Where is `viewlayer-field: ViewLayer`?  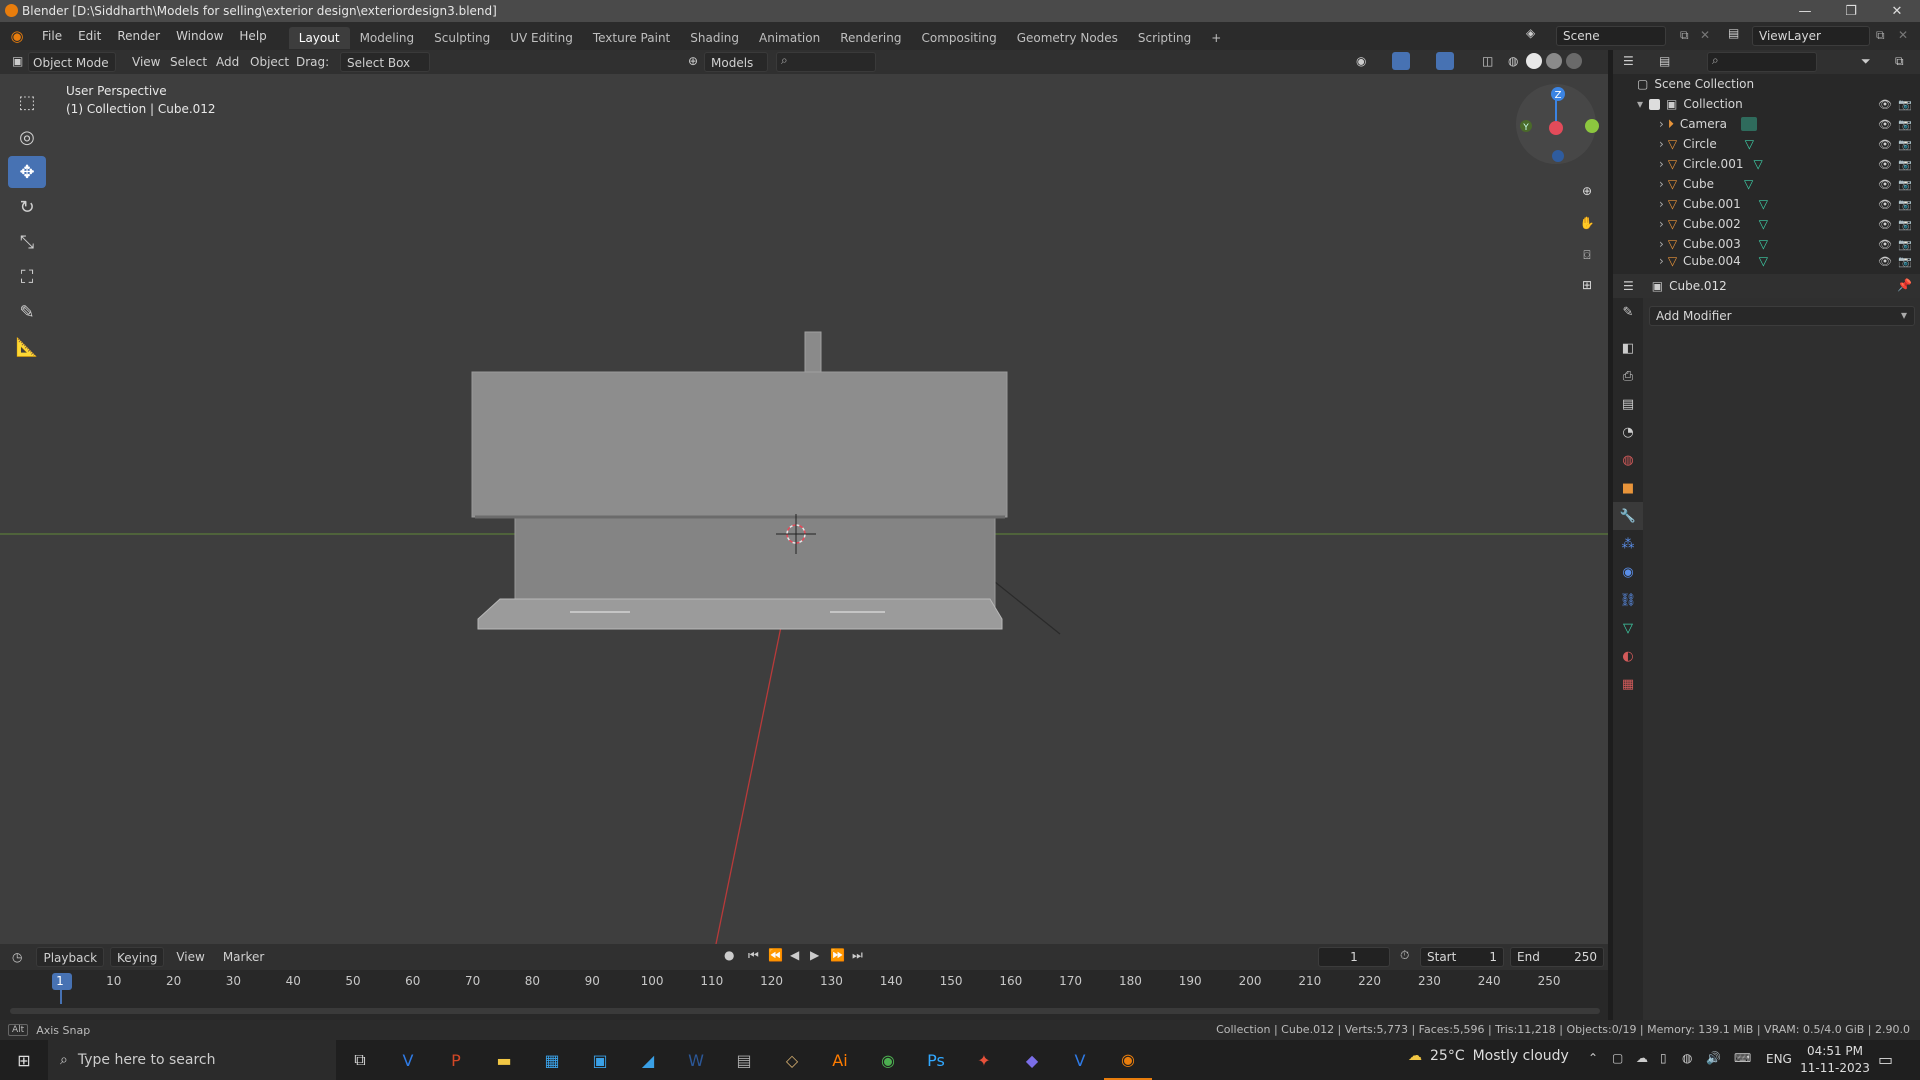 viewlayer-field: ViewLayer is located at coordinates (1811, 36).